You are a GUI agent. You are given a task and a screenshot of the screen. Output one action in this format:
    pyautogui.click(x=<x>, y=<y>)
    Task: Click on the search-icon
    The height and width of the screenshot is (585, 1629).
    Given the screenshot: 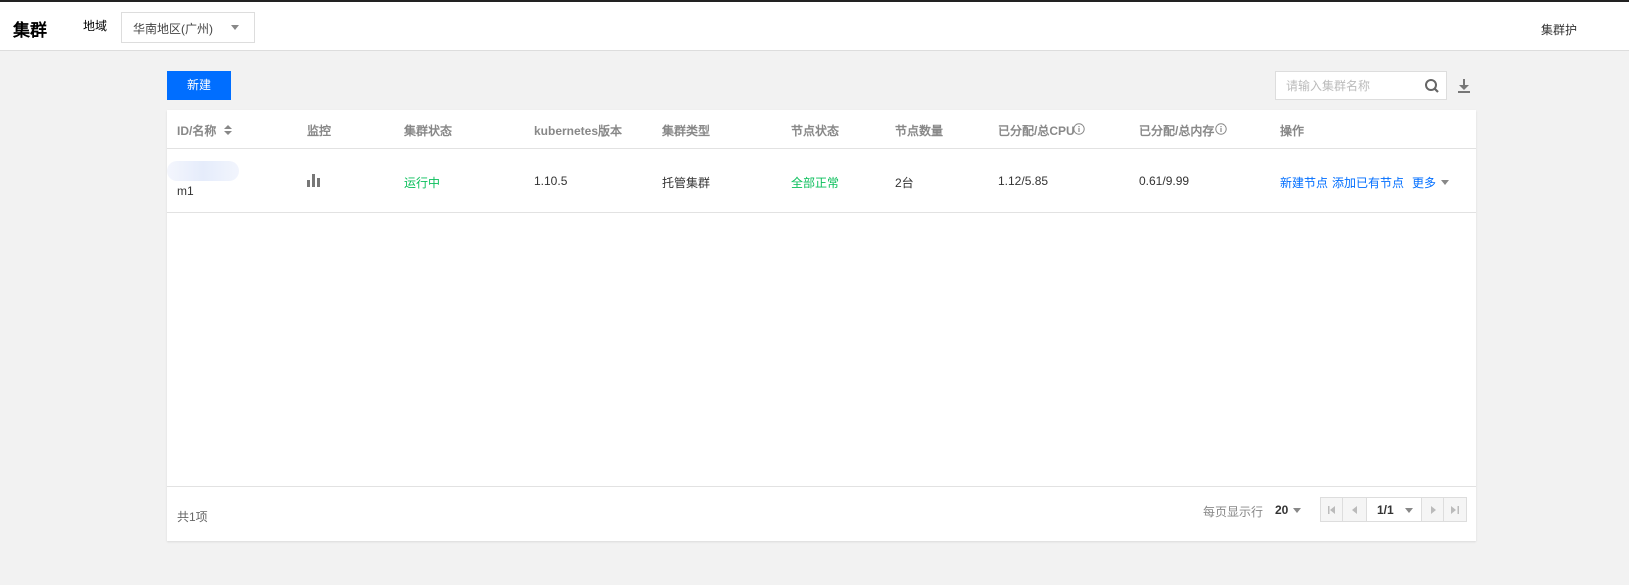 What is the action you would take?
    pyautogui.click(x=1432, y=86)
    